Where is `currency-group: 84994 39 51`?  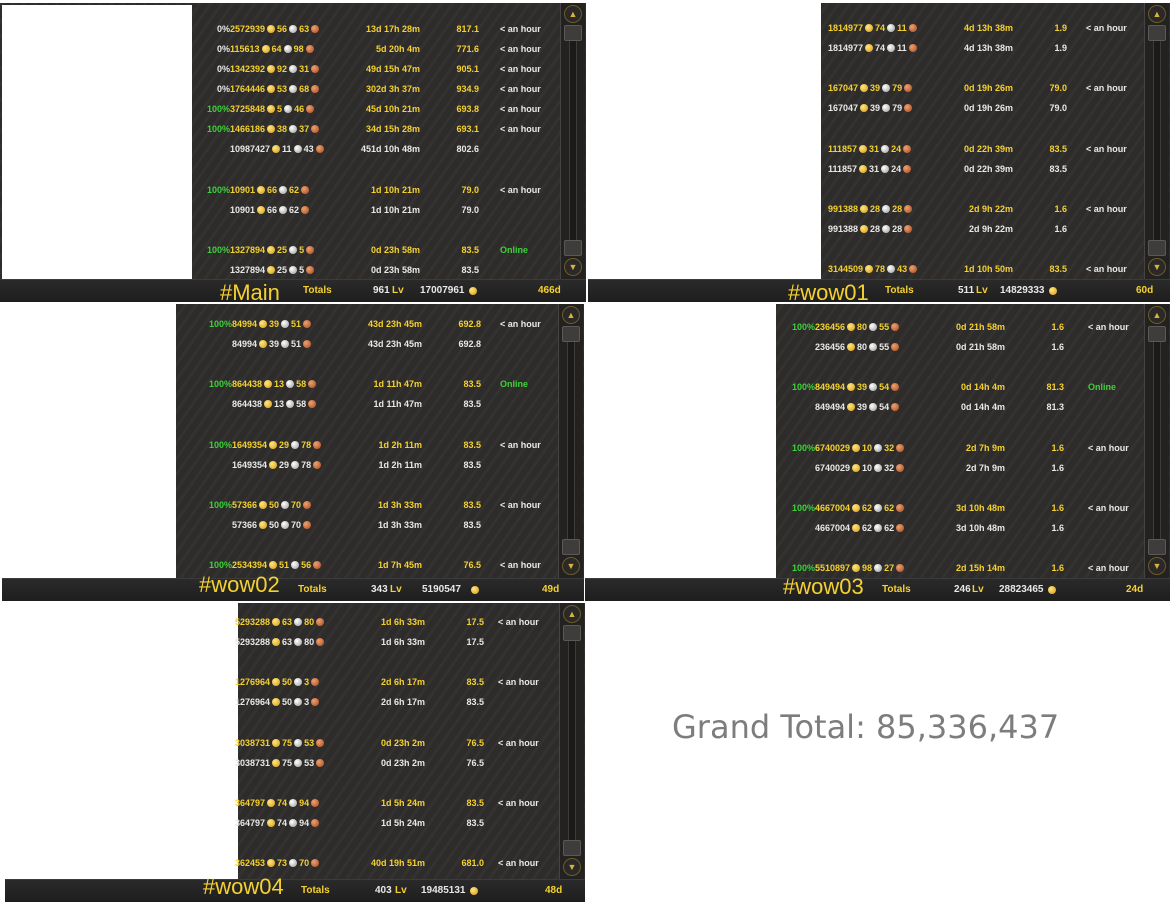
currency-group: 84994 39 51 is located at coordinates (272, 344).